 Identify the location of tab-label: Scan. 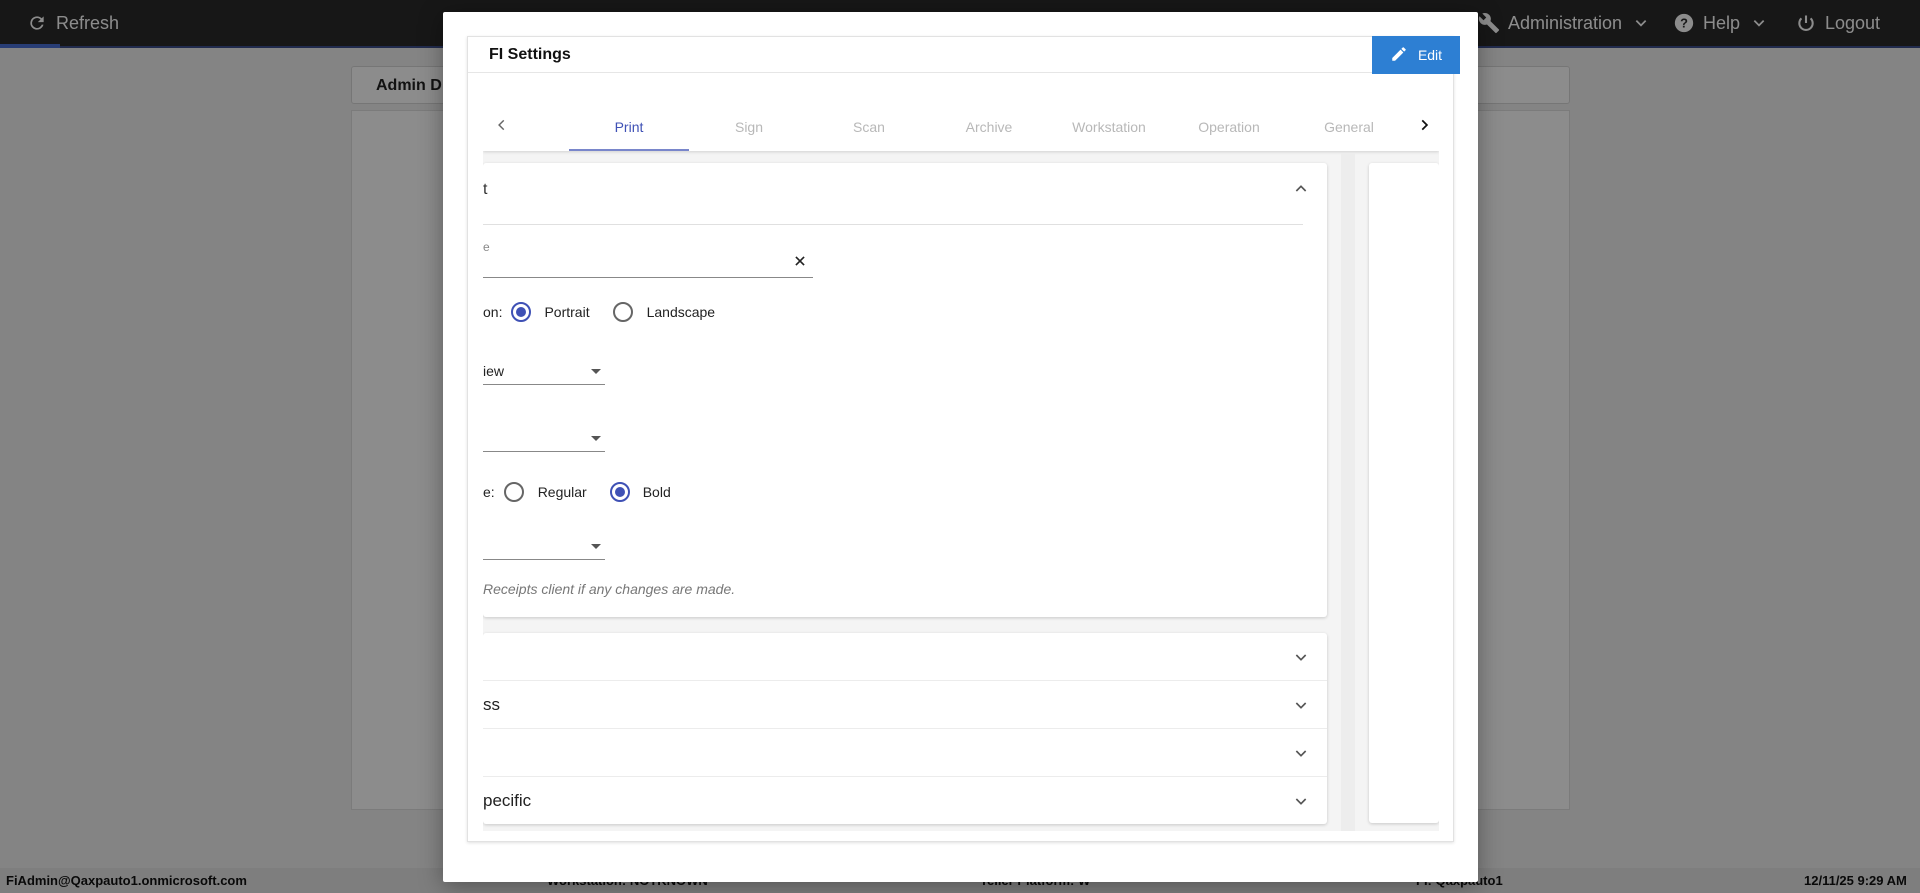
(869, 127).